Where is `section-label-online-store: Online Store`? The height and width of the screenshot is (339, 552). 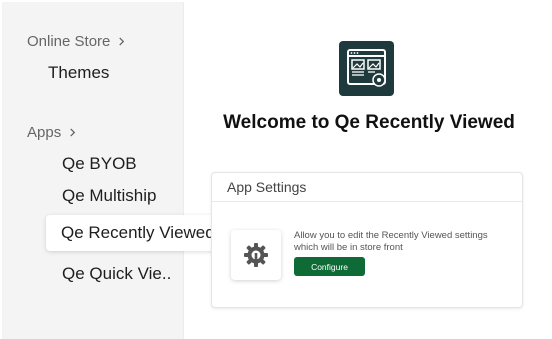
section-label-online-store: Online Store is located at coordinates (69, 41).